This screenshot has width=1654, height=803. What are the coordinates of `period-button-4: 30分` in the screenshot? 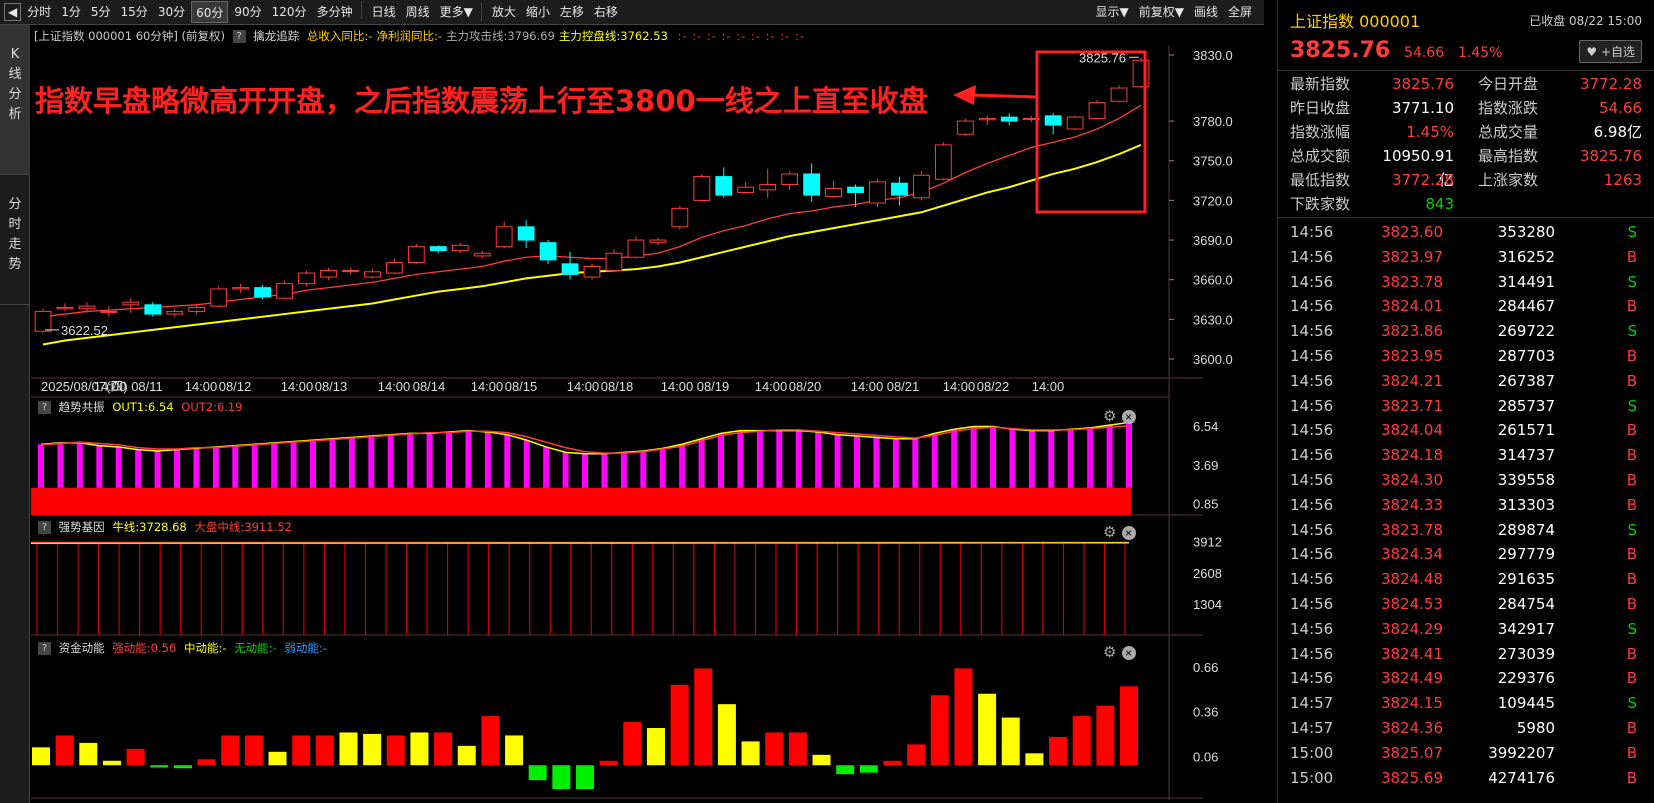 It's located at (171, 12).